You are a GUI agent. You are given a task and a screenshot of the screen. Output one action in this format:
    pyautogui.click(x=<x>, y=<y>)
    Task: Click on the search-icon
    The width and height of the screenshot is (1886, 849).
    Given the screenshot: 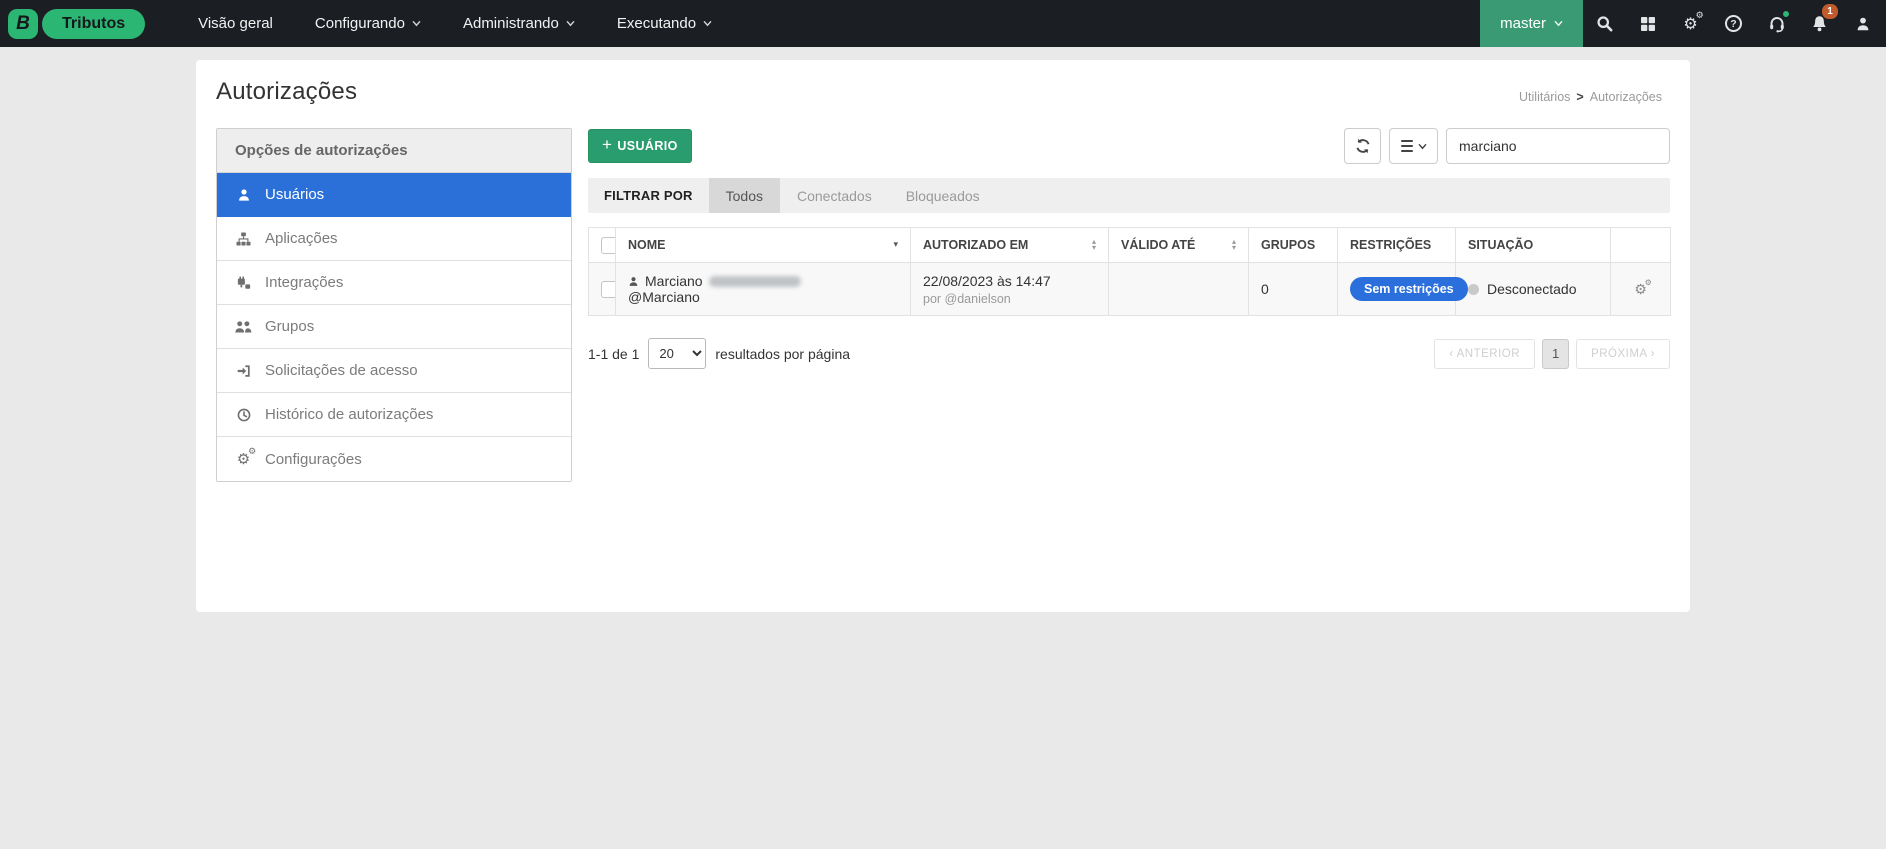 What is the action you would take?
    pyautogui.click(x=1604, y=23)
    